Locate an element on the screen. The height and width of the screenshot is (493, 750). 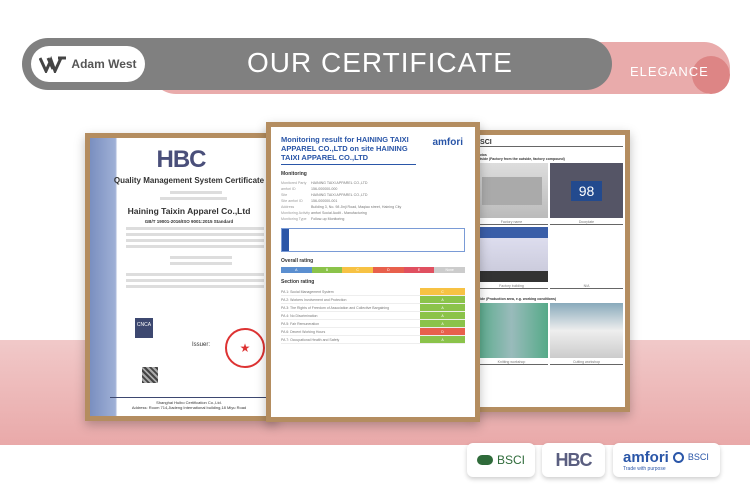
photo-caption: Factory building is located at coordinates (511, 286).